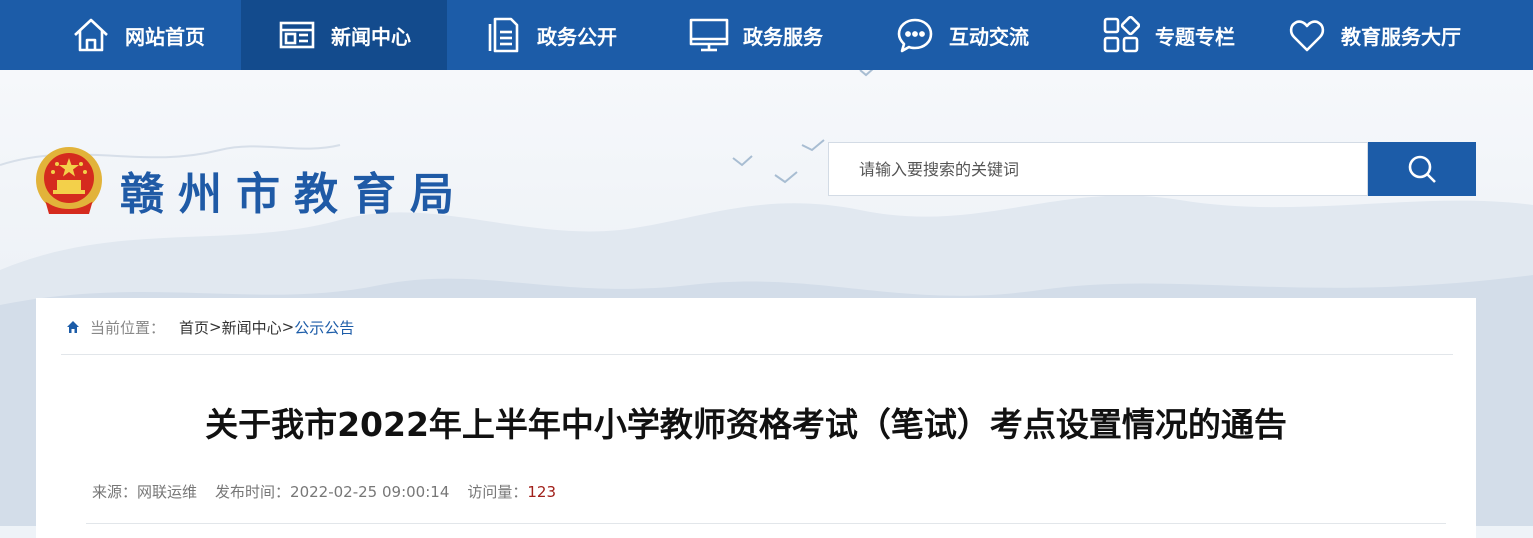 The height and width of the screenshot is (538, 1533). Describe the element at coordinates (115, 492) in the screenshot. I see `source-label: 来源：` at that location.